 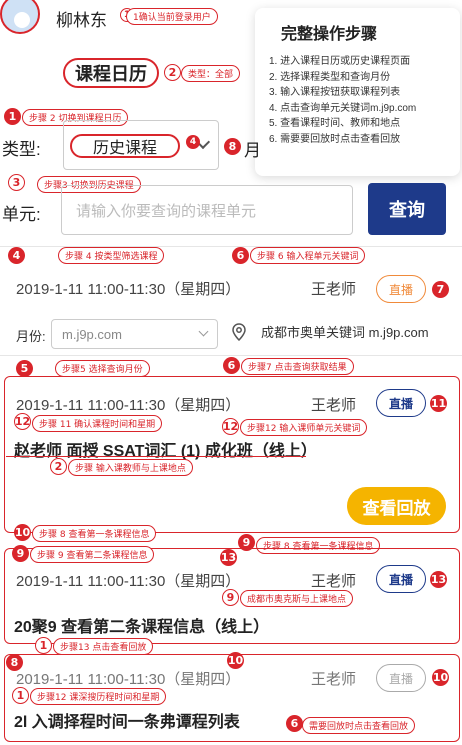 I want to click on page-title: 课程日历, so click(x=111, y=73).